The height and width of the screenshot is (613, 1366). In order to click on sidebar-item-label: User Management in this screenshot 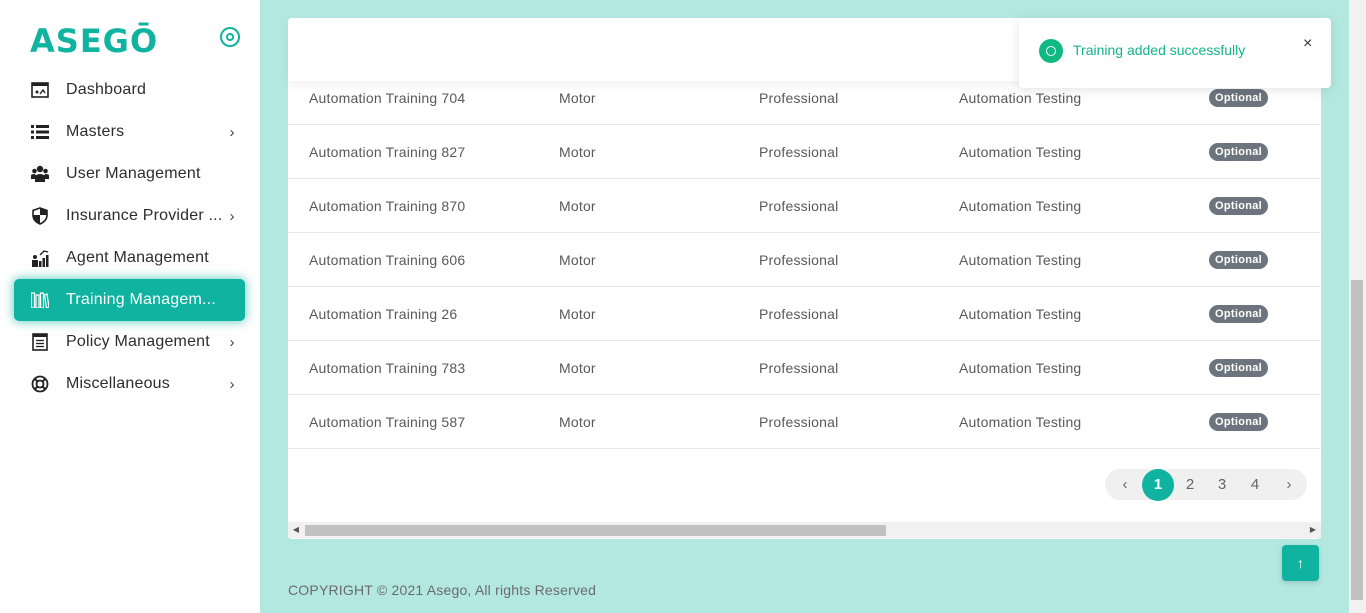, I will do `click(133, 173)`.